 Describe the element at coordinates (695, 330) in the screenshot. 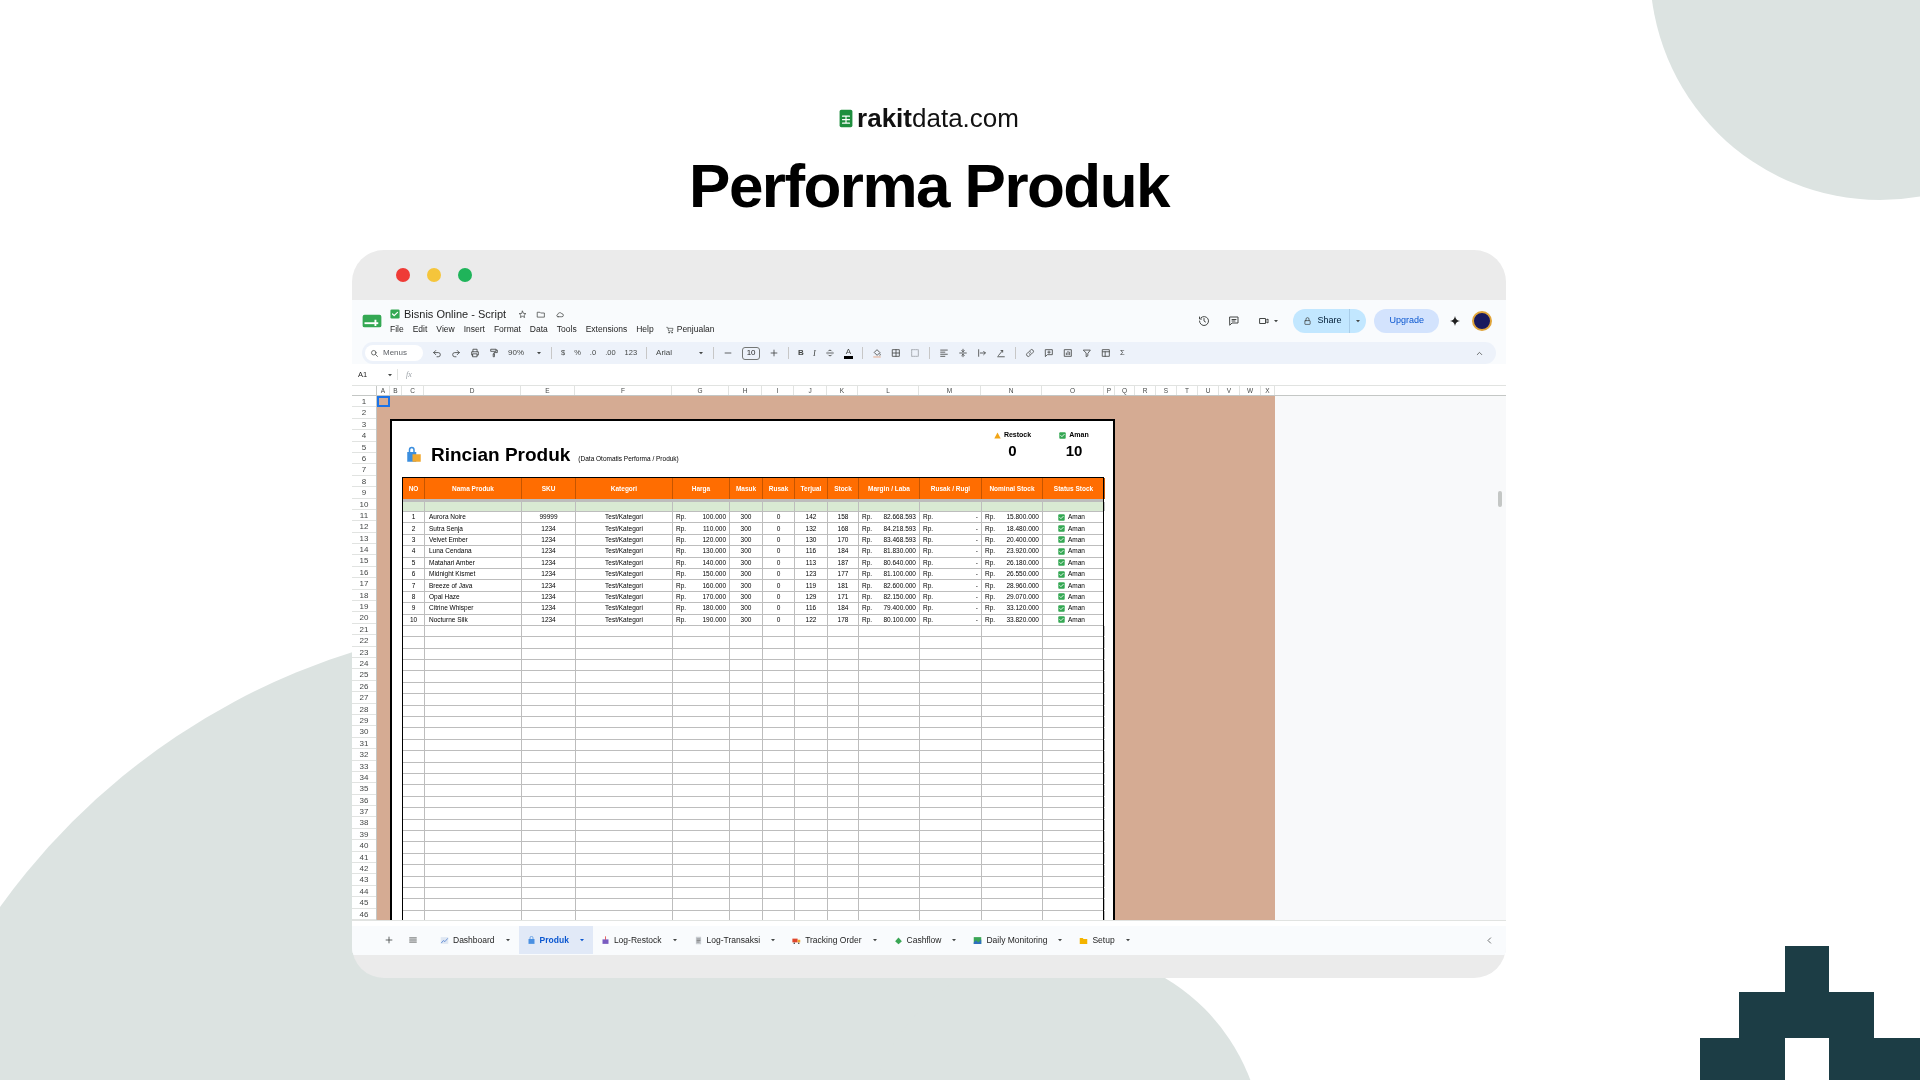

I see `menu-item: Penjualan` at that location.